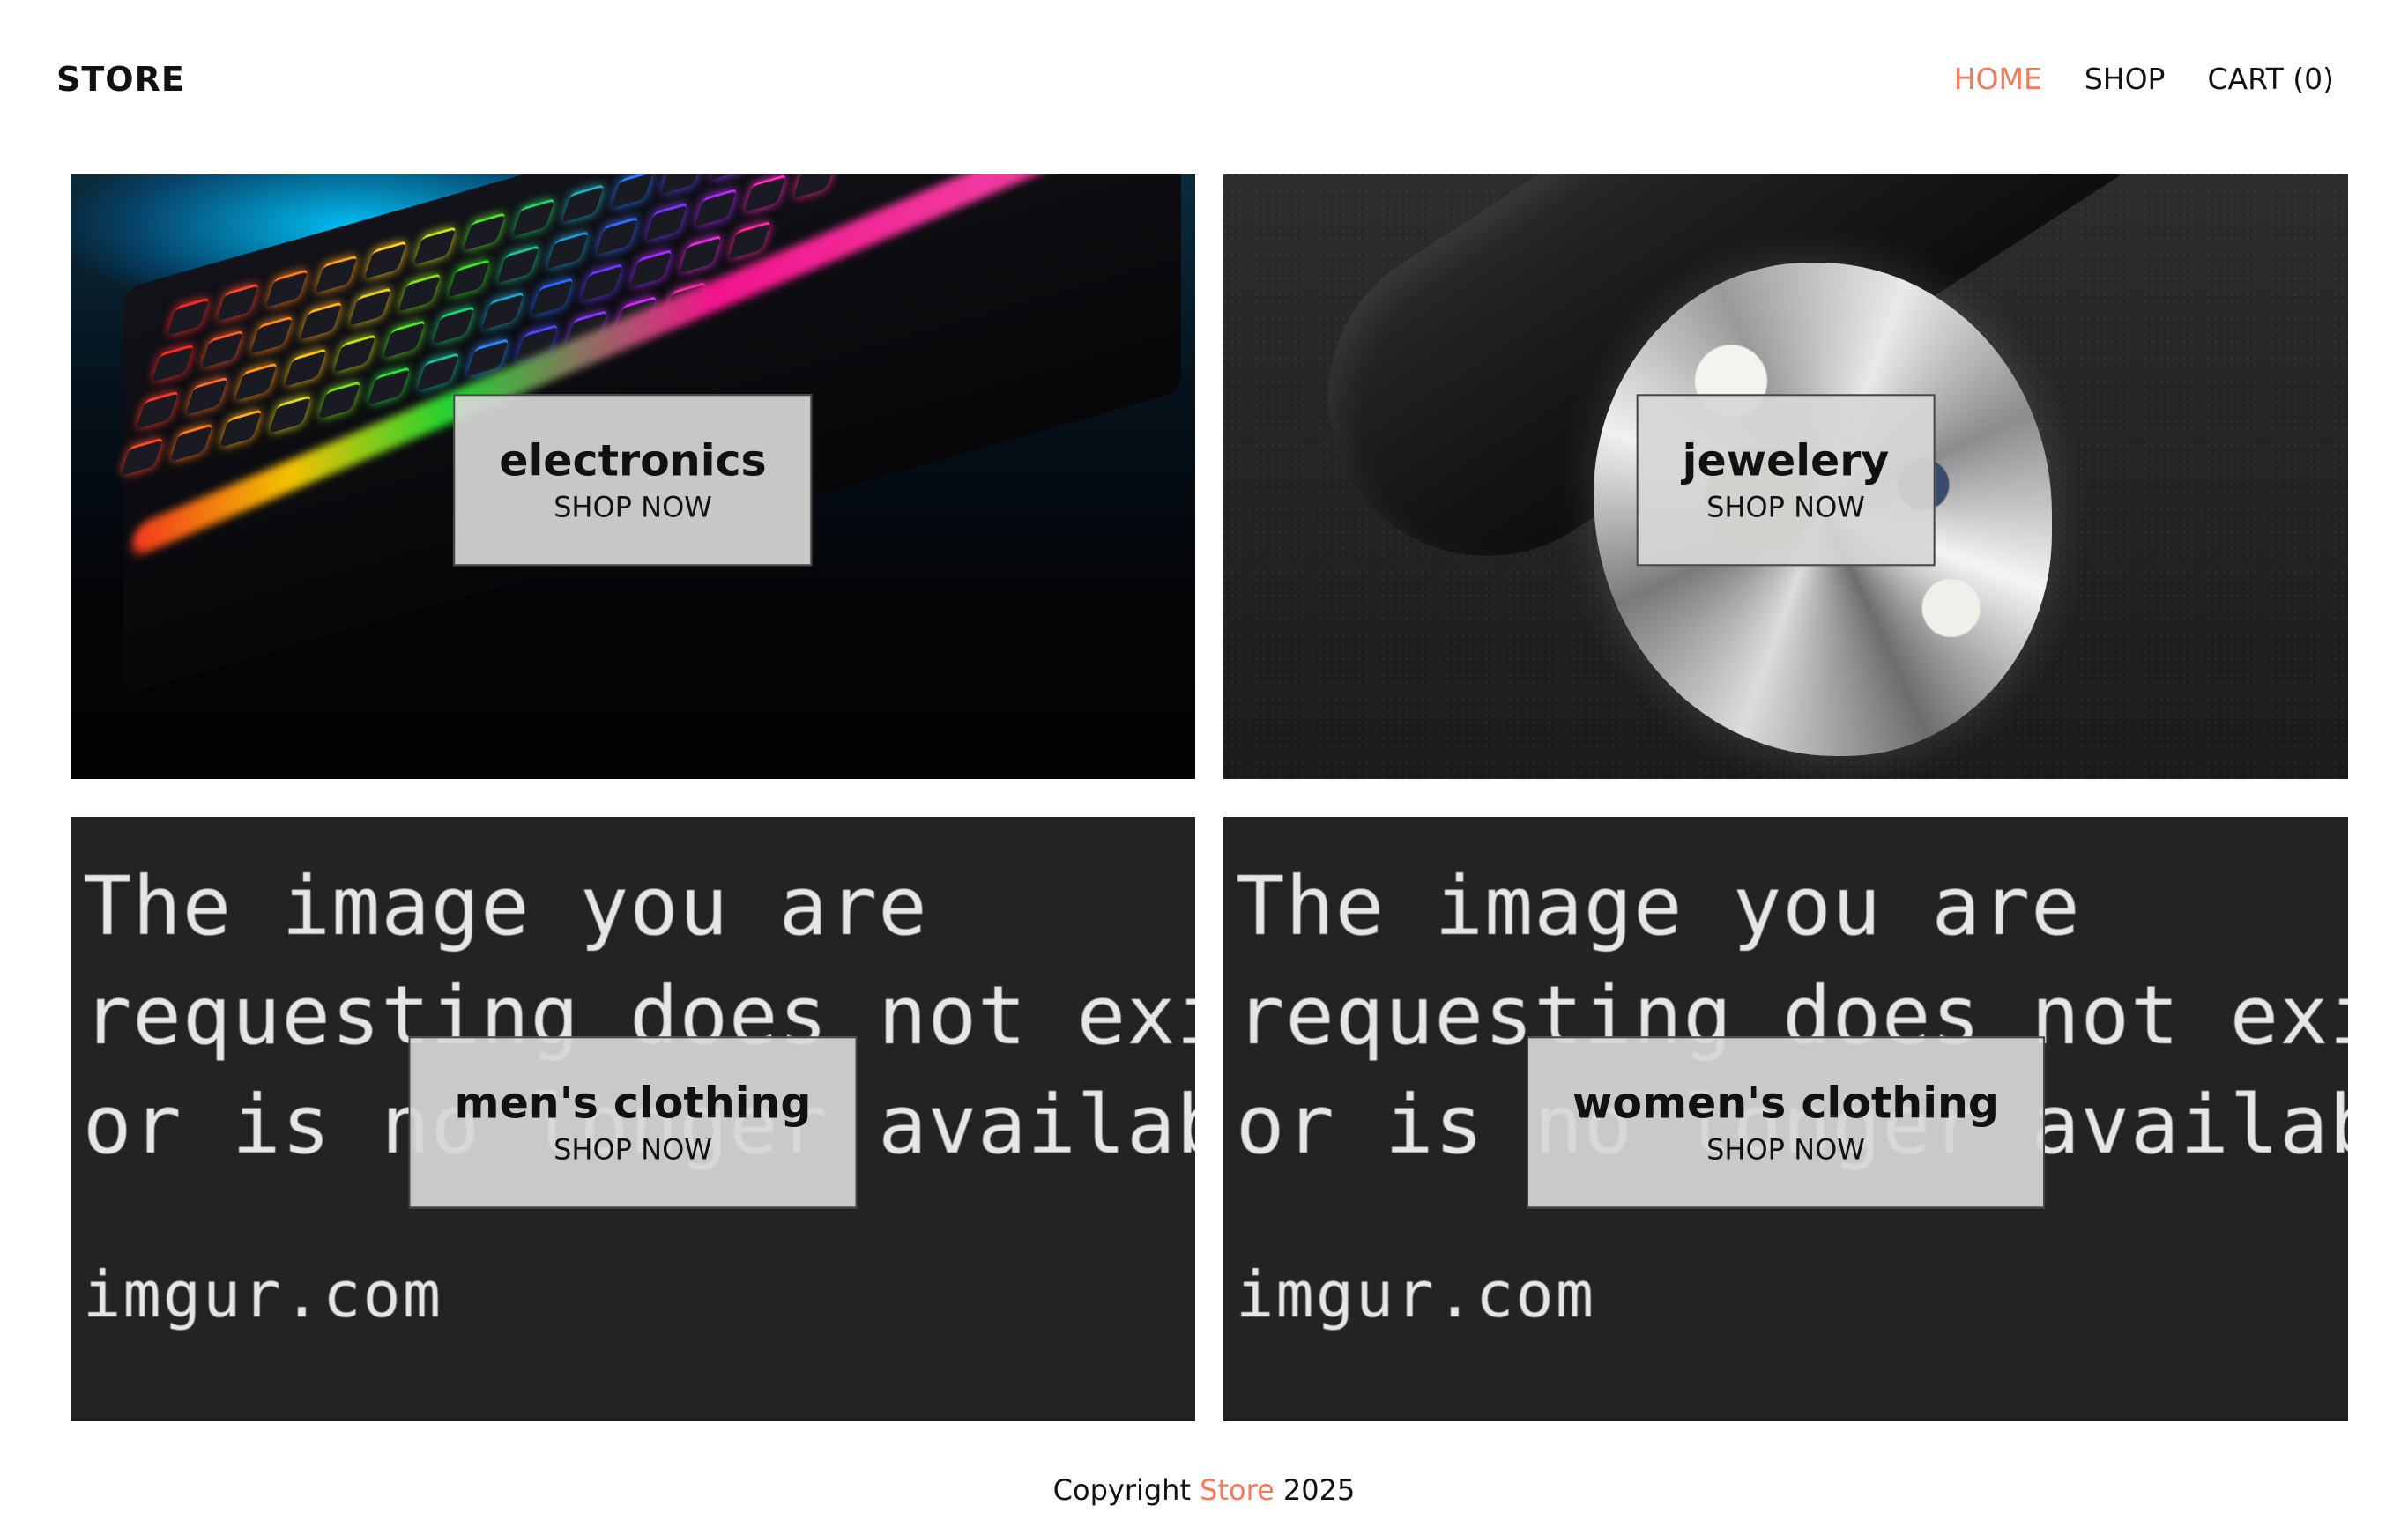 The width and height of the screenshot is (2408, 1535). What do you see at coordinates (1204, 83) in the screenshot?
I see `site-header: STORE HOME SHOP CART (0)` at bounding box center [1204, 83].